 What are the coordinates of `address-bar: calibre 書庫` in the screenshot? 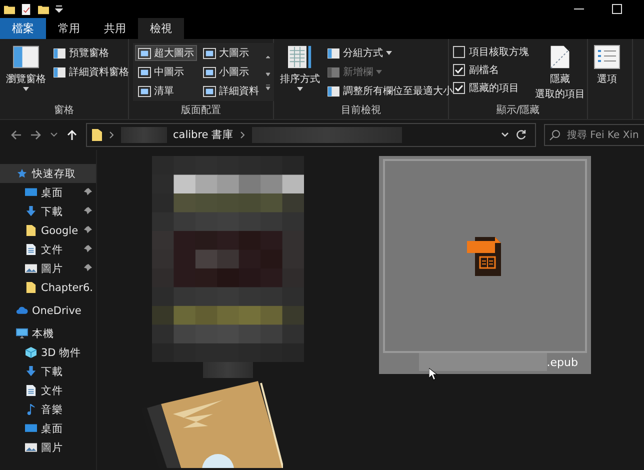 It's located at (311, 135).